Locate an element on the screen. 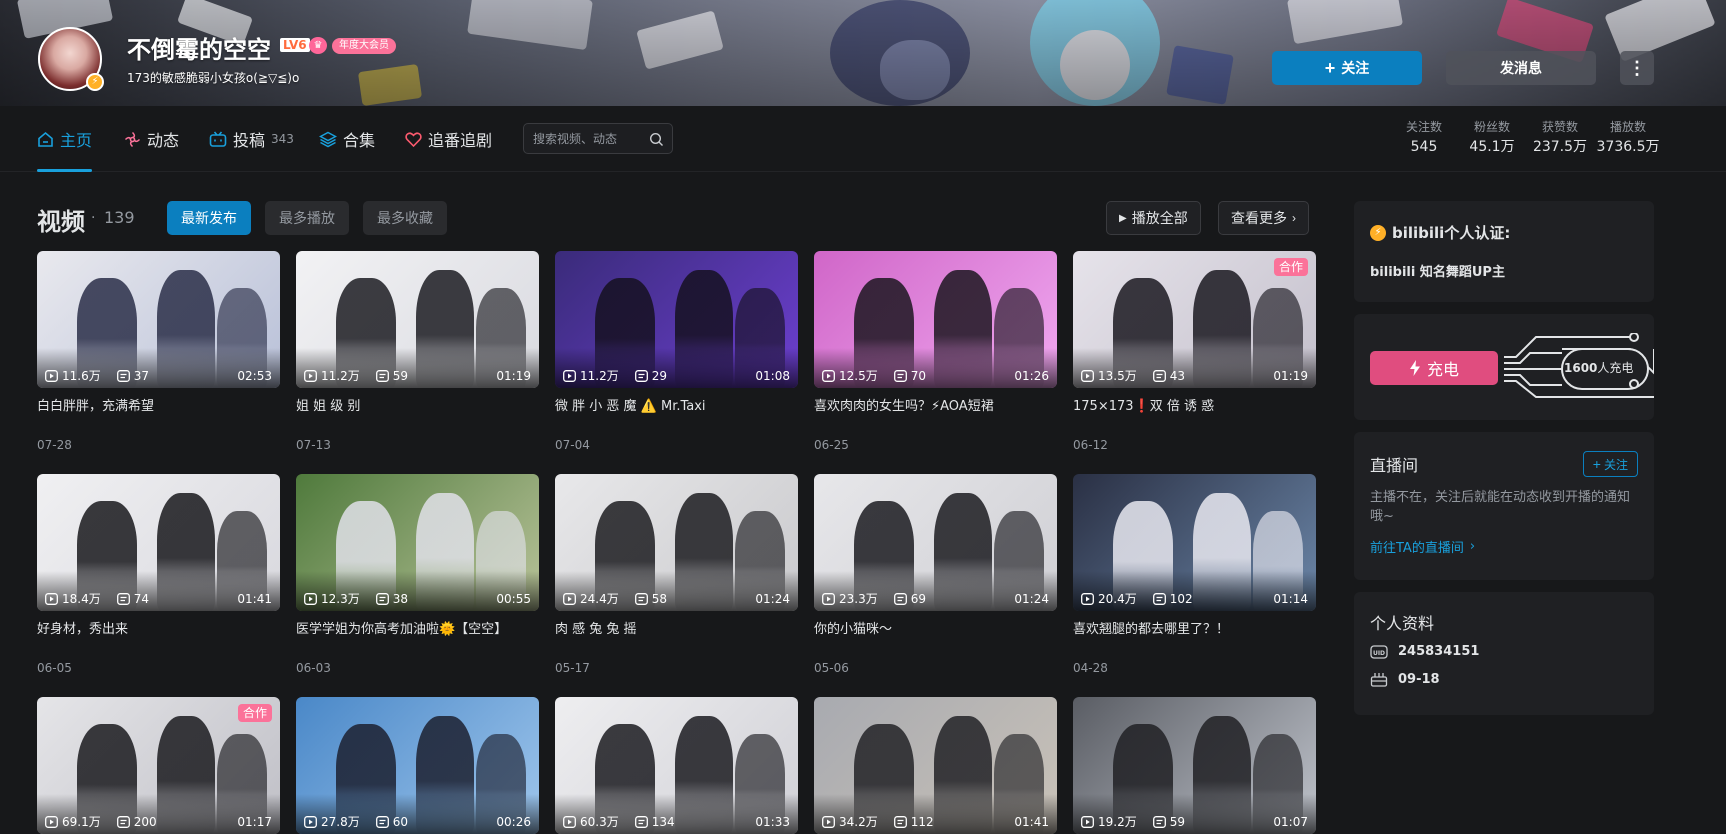  video-thumbnail: 34.2万 112 01:41 is located at coordinates (935, 765).